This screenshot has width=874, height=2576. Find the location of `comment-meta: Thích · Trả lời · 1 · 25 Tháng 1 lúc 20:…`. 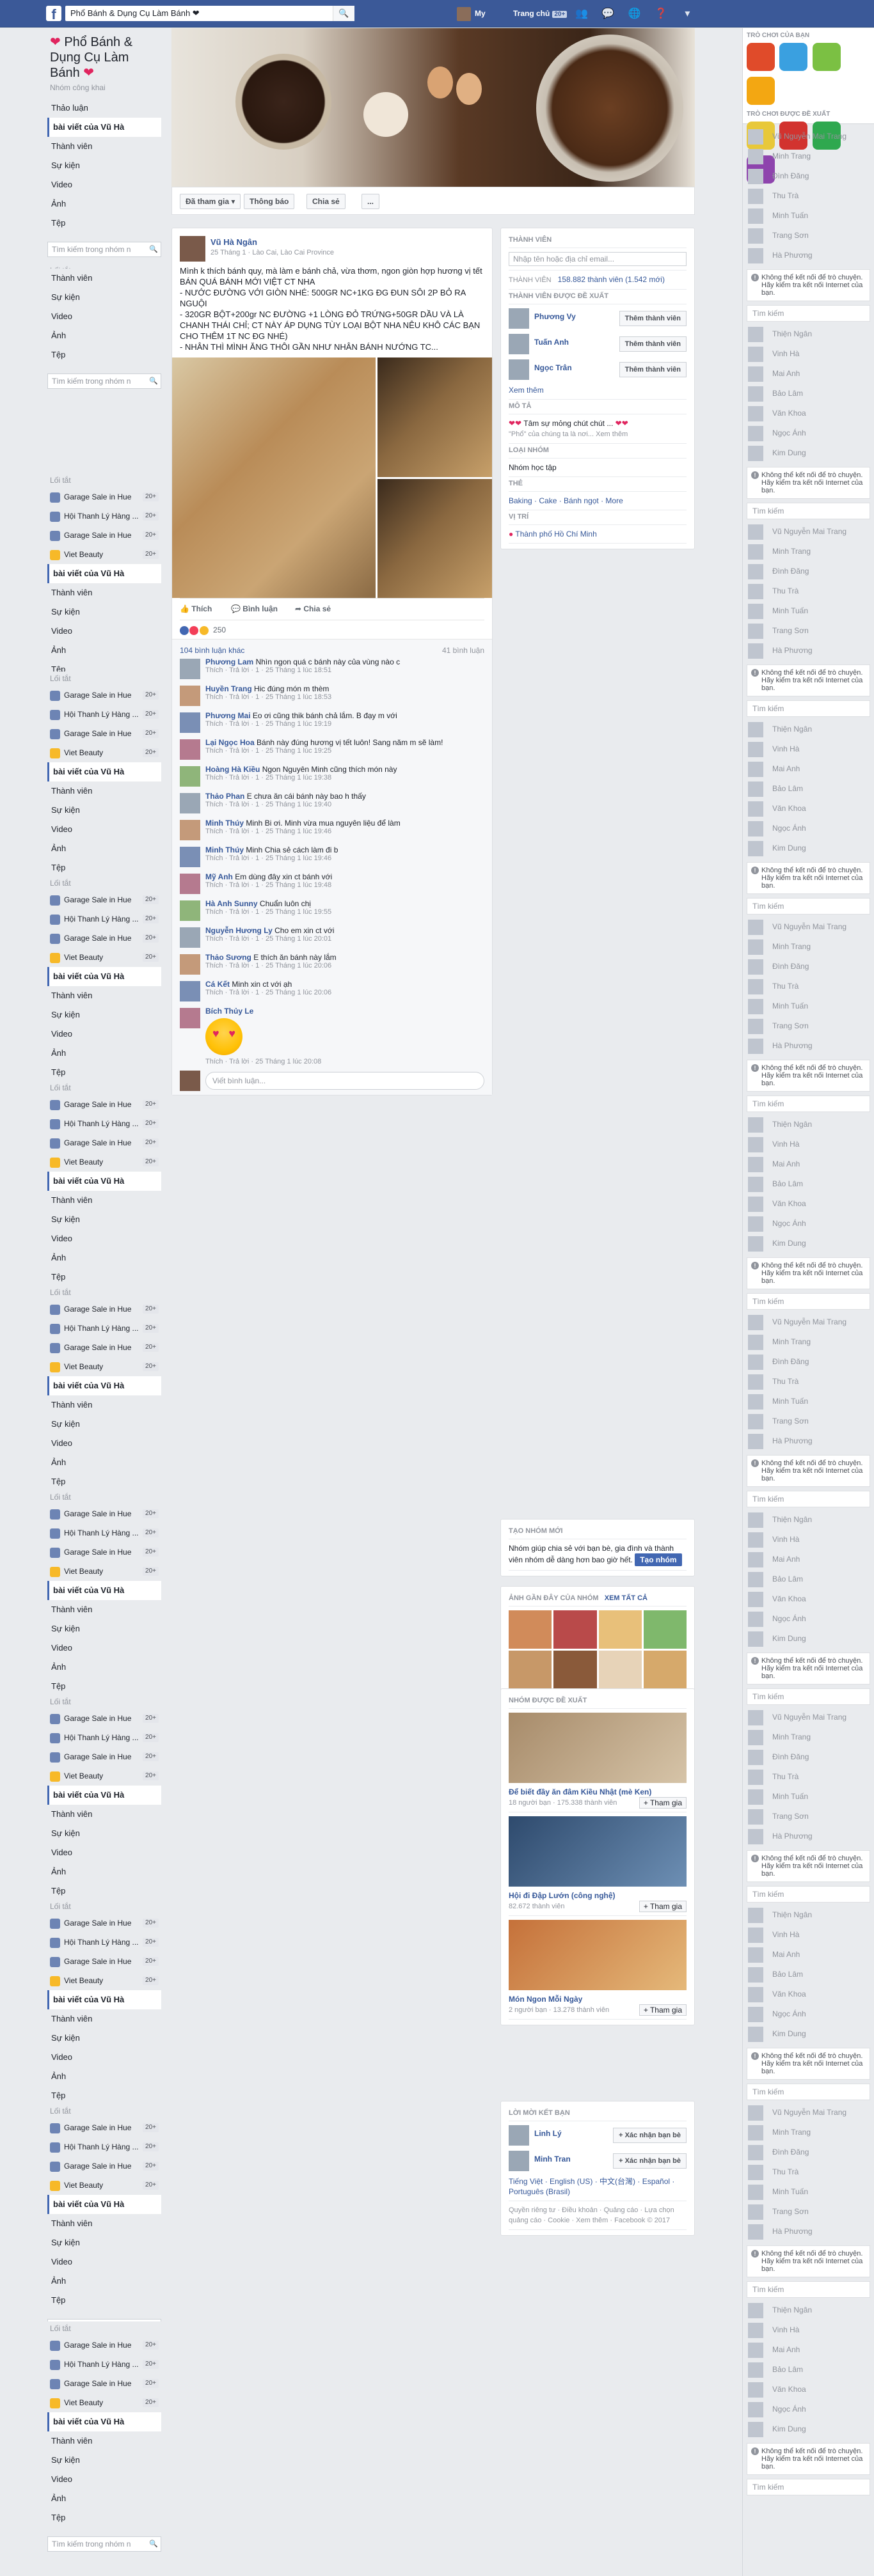

comment-meta: Thích · Trả lời · 1 · 25 Tháng 1 lúc 20:… is located at coordinates (345, 966).